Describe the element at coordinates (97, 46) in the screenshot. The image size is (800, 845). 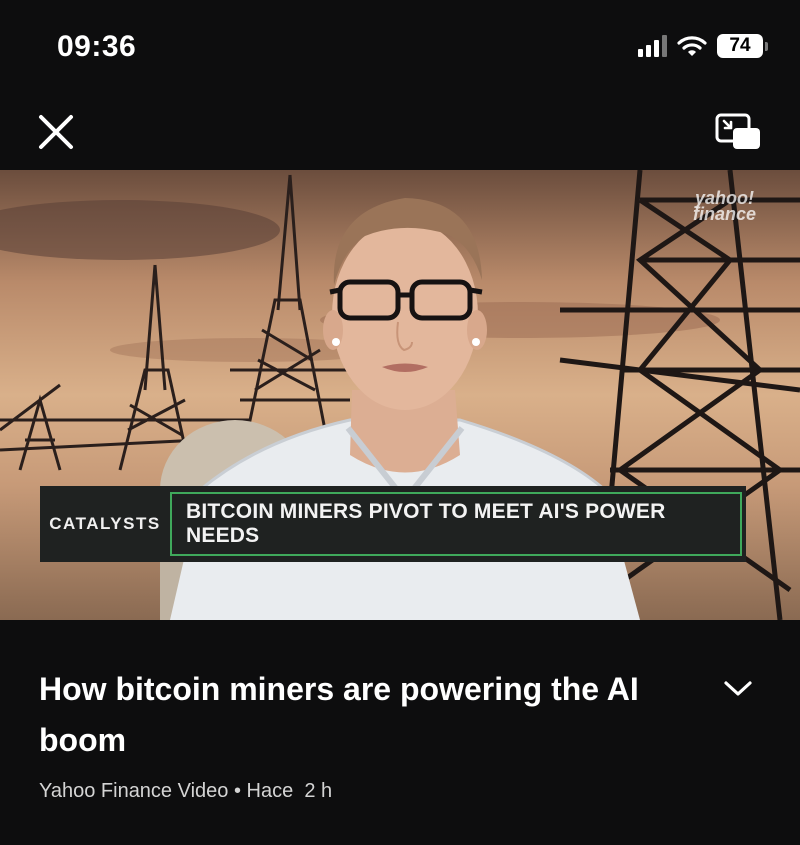
I see `status-time: 09:36` at that location.